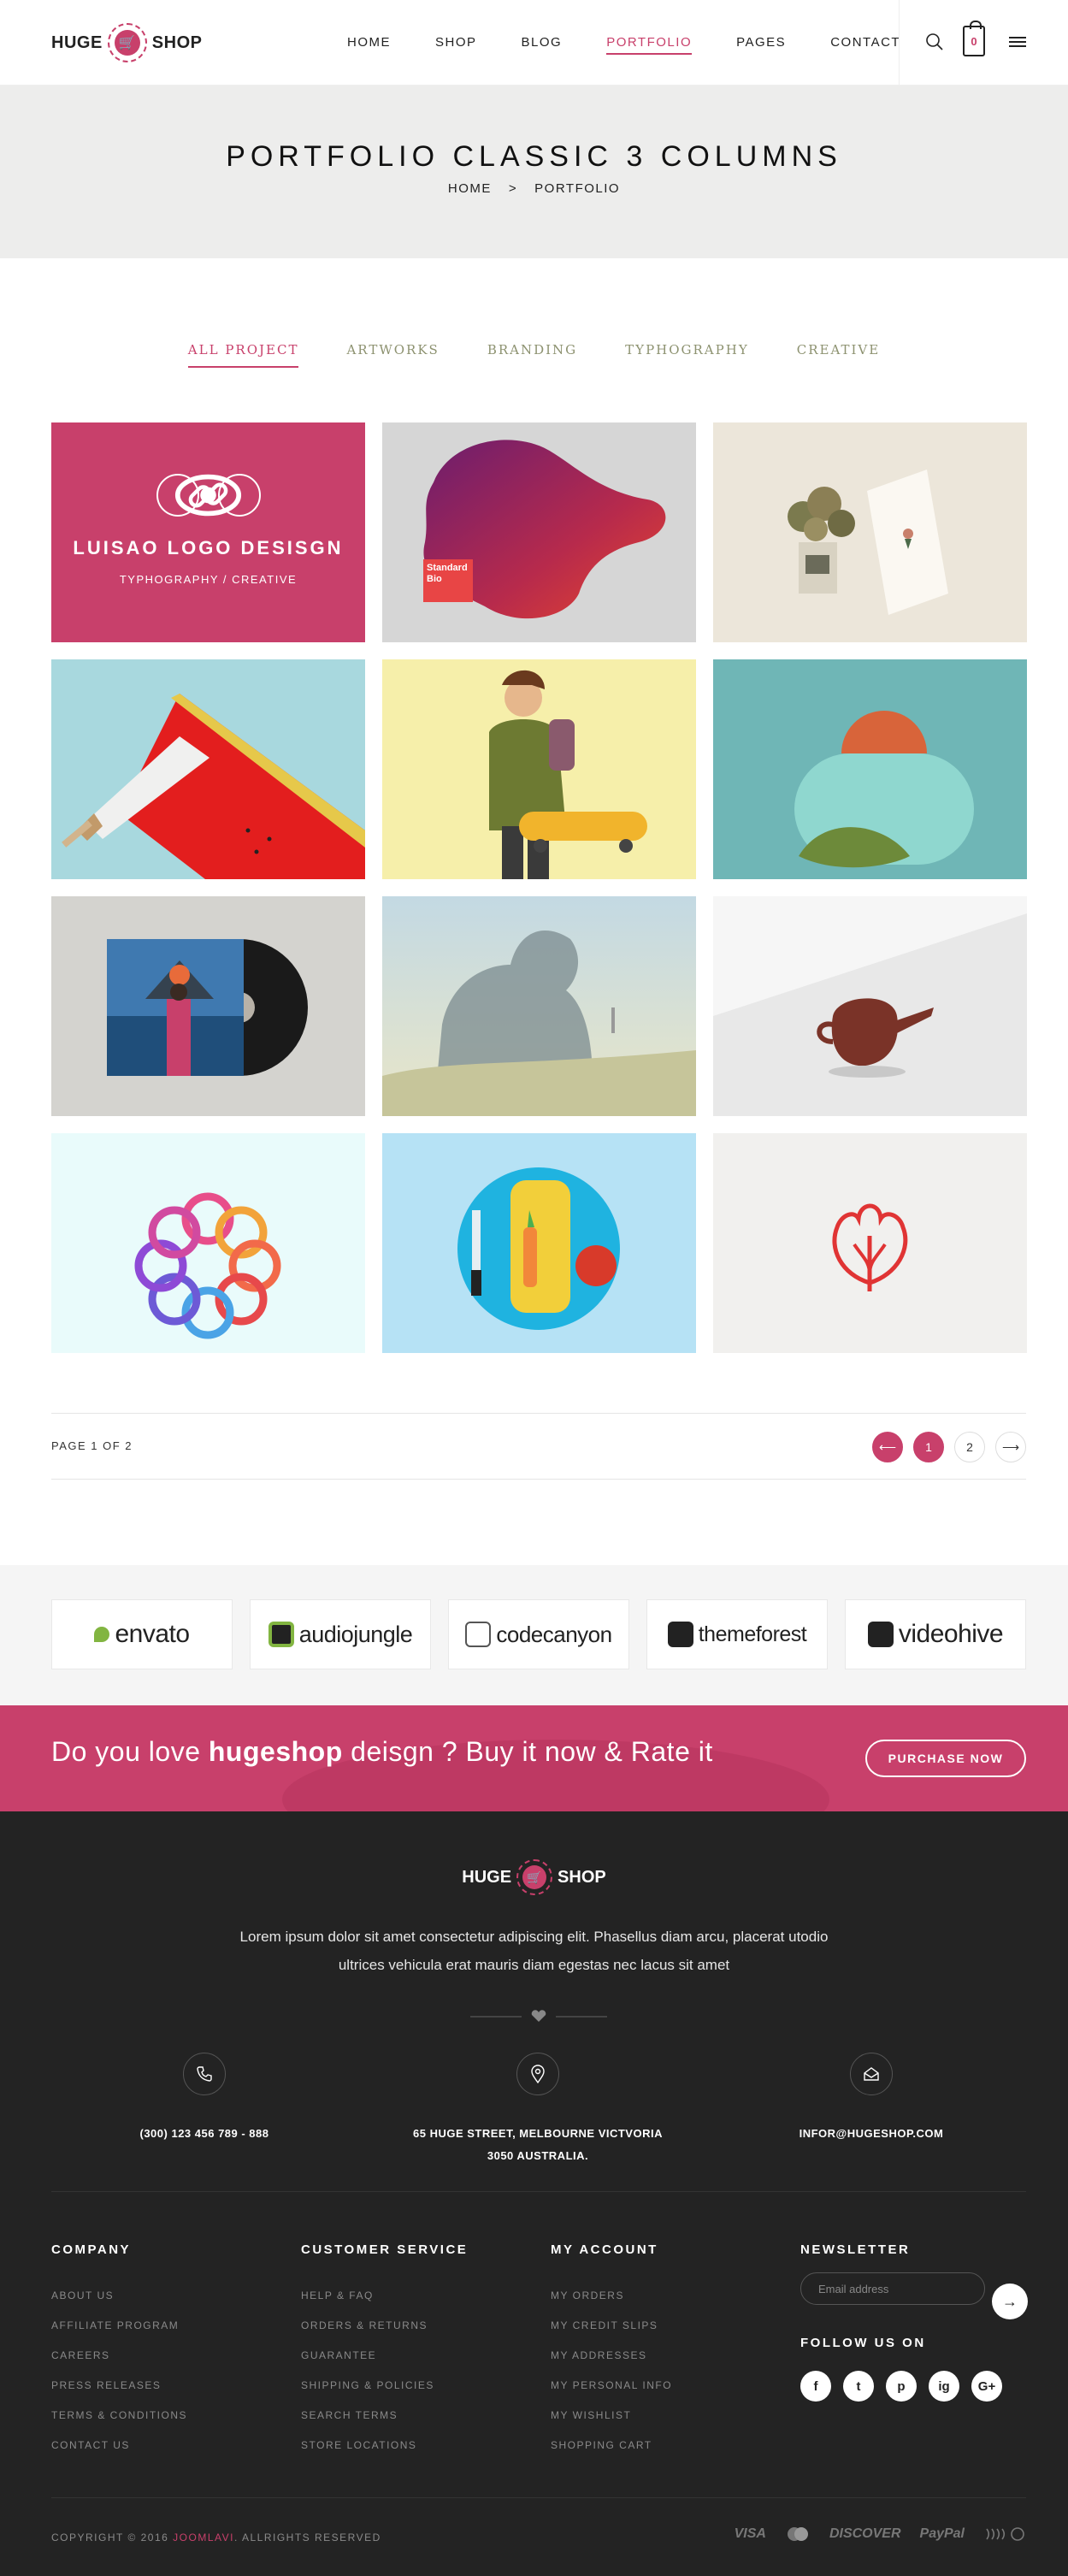 The height and width of the screenshot is (2576, 1068). I want to click on filter-all-project: ALL PROJECT, so click(243, 355).